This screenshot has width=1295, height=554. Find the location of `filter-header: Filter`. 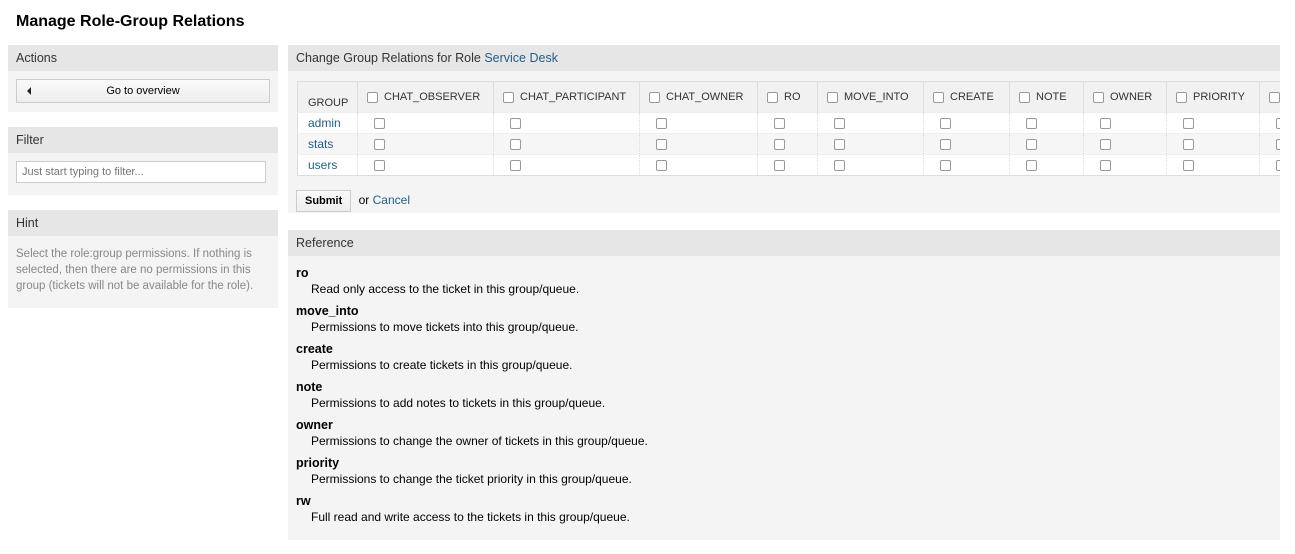

filter-header: Filter is located at coordinates (143, 140).